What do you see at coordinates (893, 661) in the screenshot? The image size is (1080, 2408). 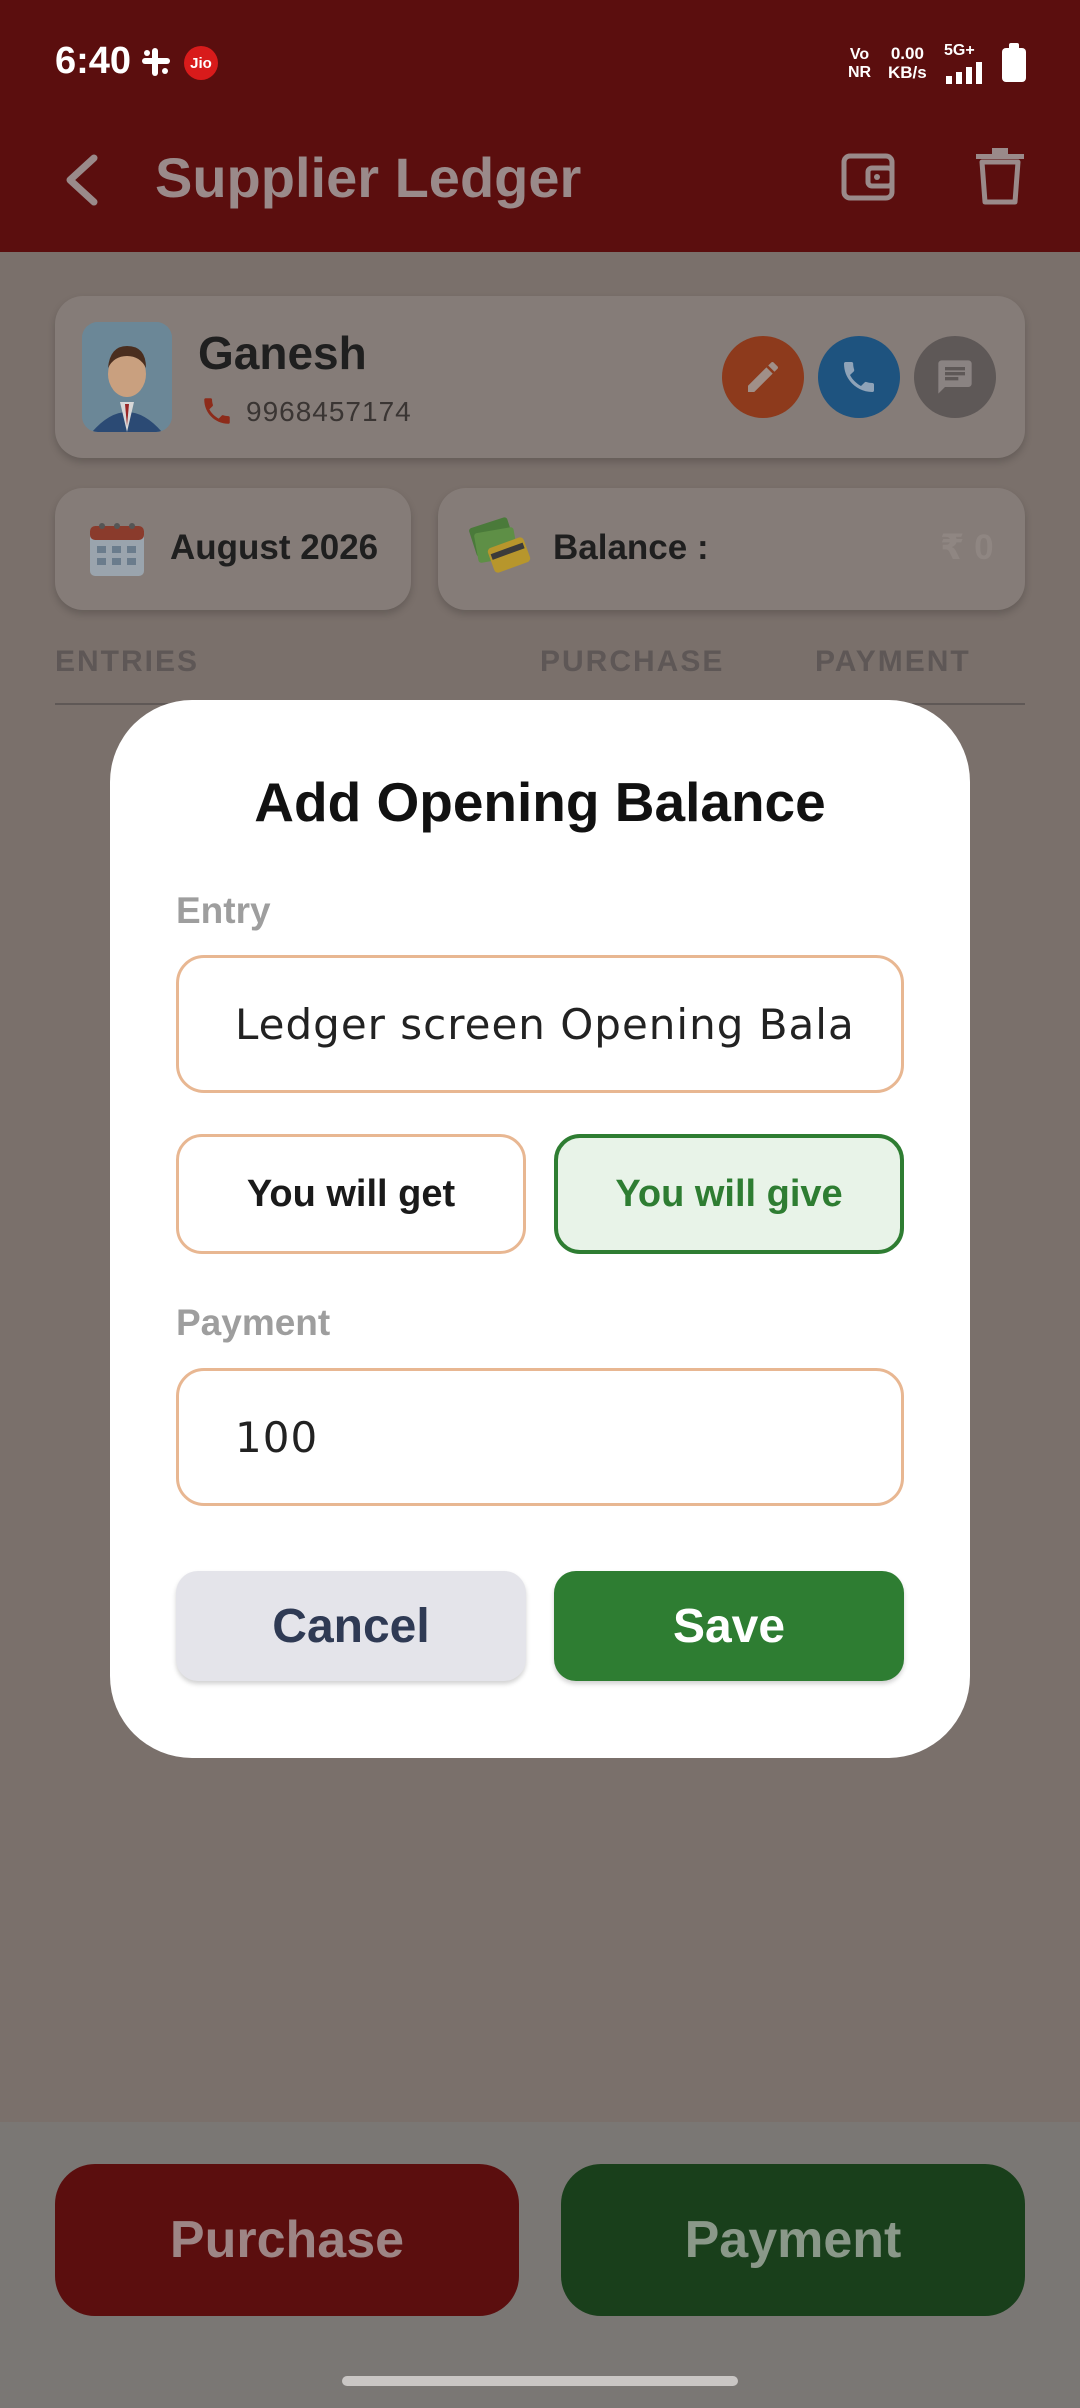 I see `column-header-payment: PAYMENT` at bounding box center [893, 661].